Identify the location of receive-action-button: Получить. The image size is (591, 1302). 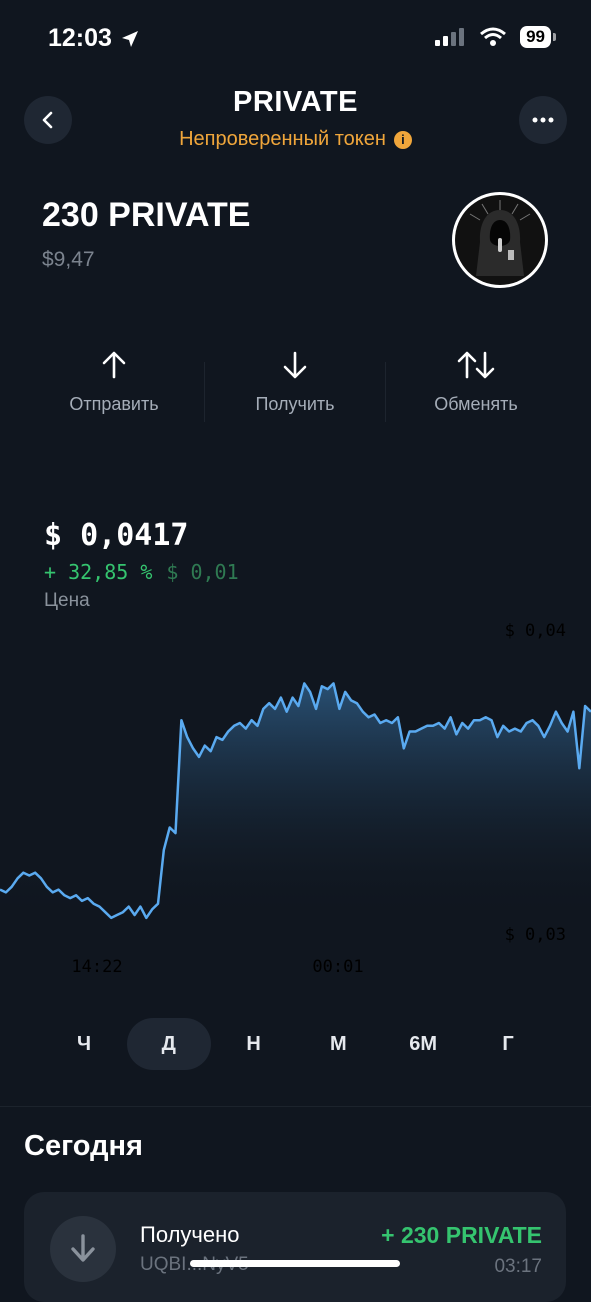
(295, 386).